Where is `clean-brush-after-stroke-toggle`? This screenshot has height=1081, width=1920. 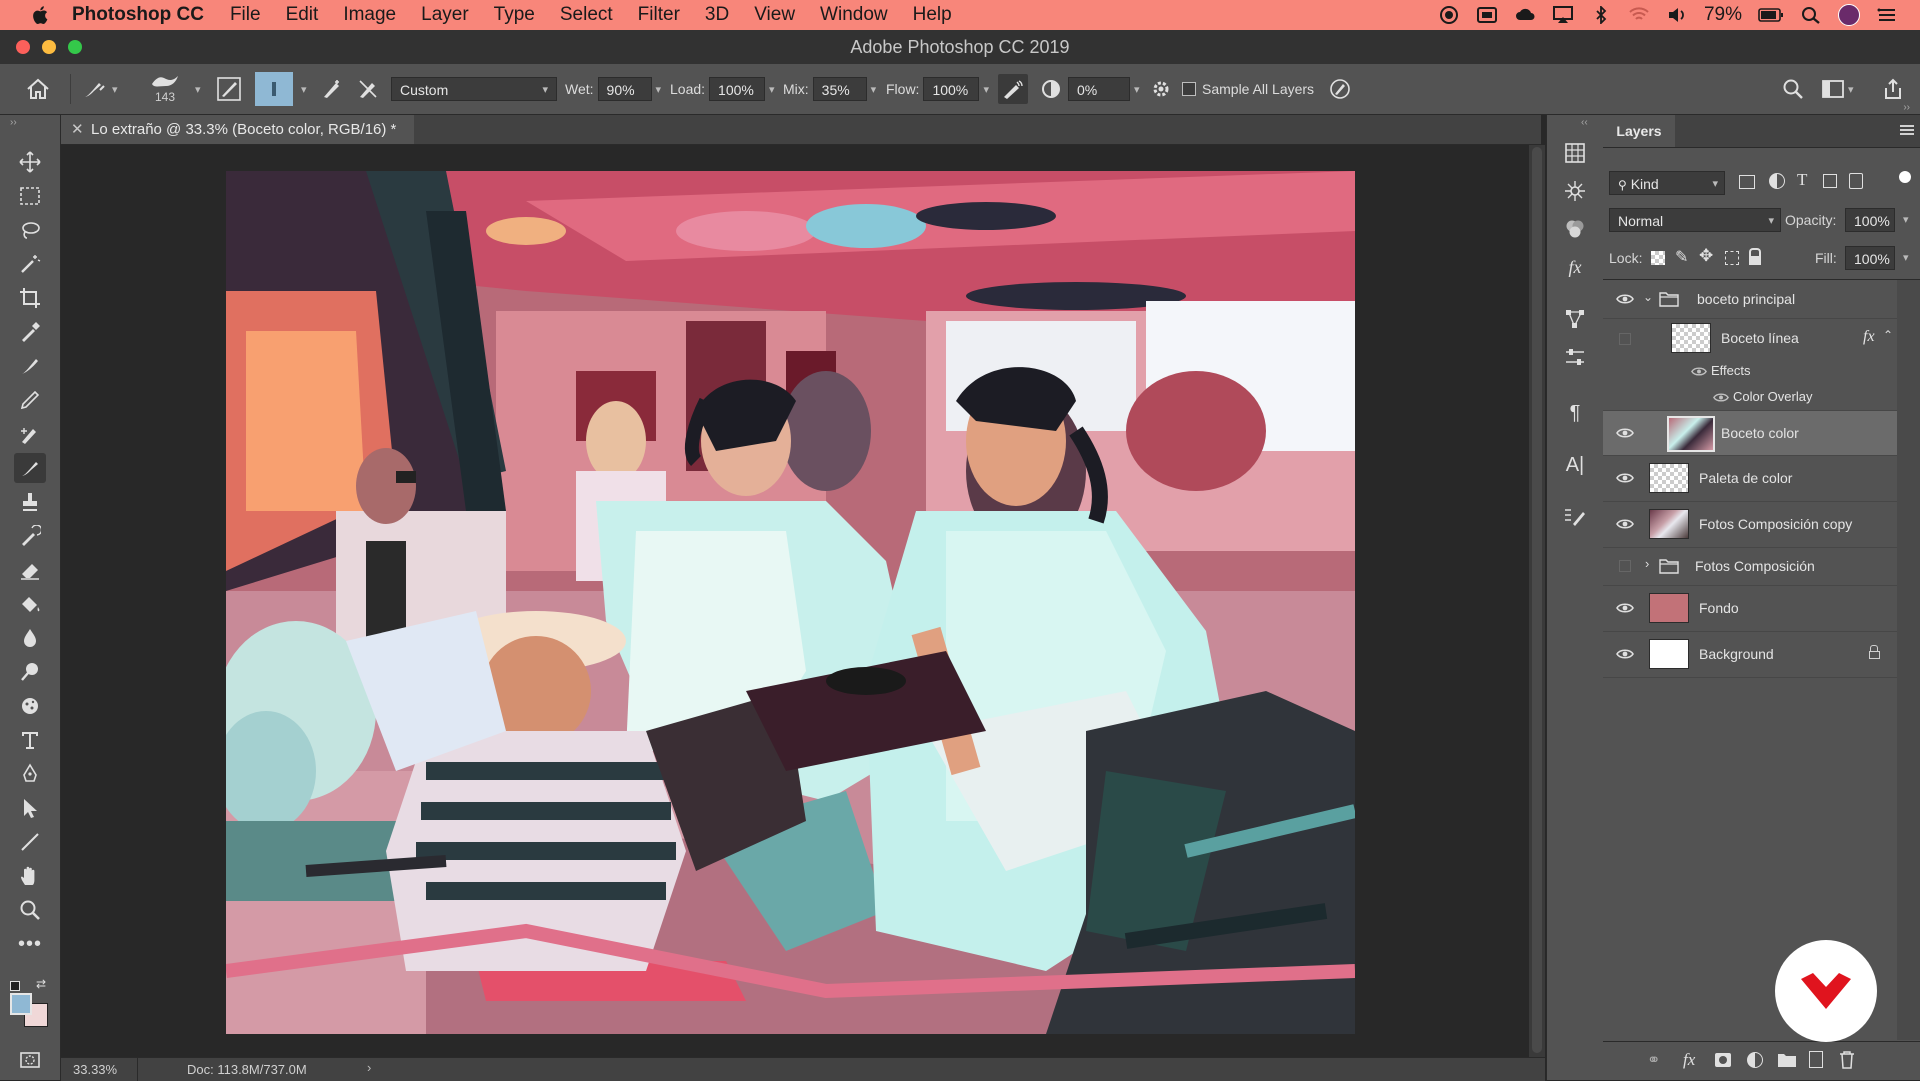 clean-brush-after-stroke-toggle is located at coordinates (368, 89).